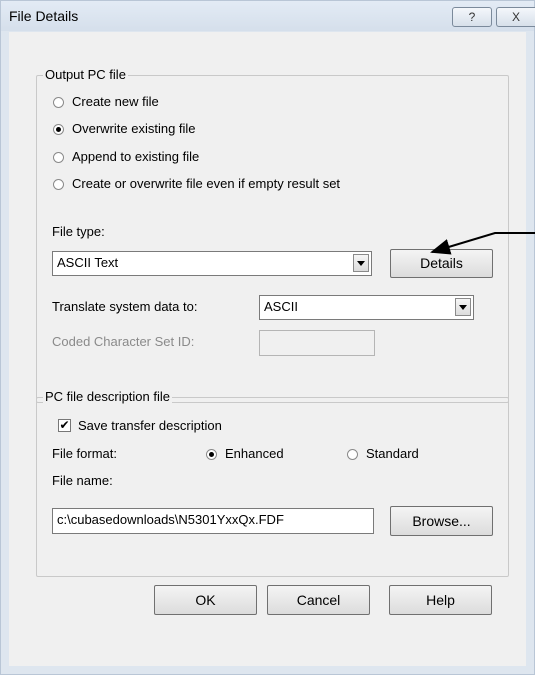 Image resolution: width=535 pixels, height=675 pixels. What do you see at coordinates (482, 243) in the screenshot?
I see `annotation-arrow-icon` at bounding box center [482, 243].